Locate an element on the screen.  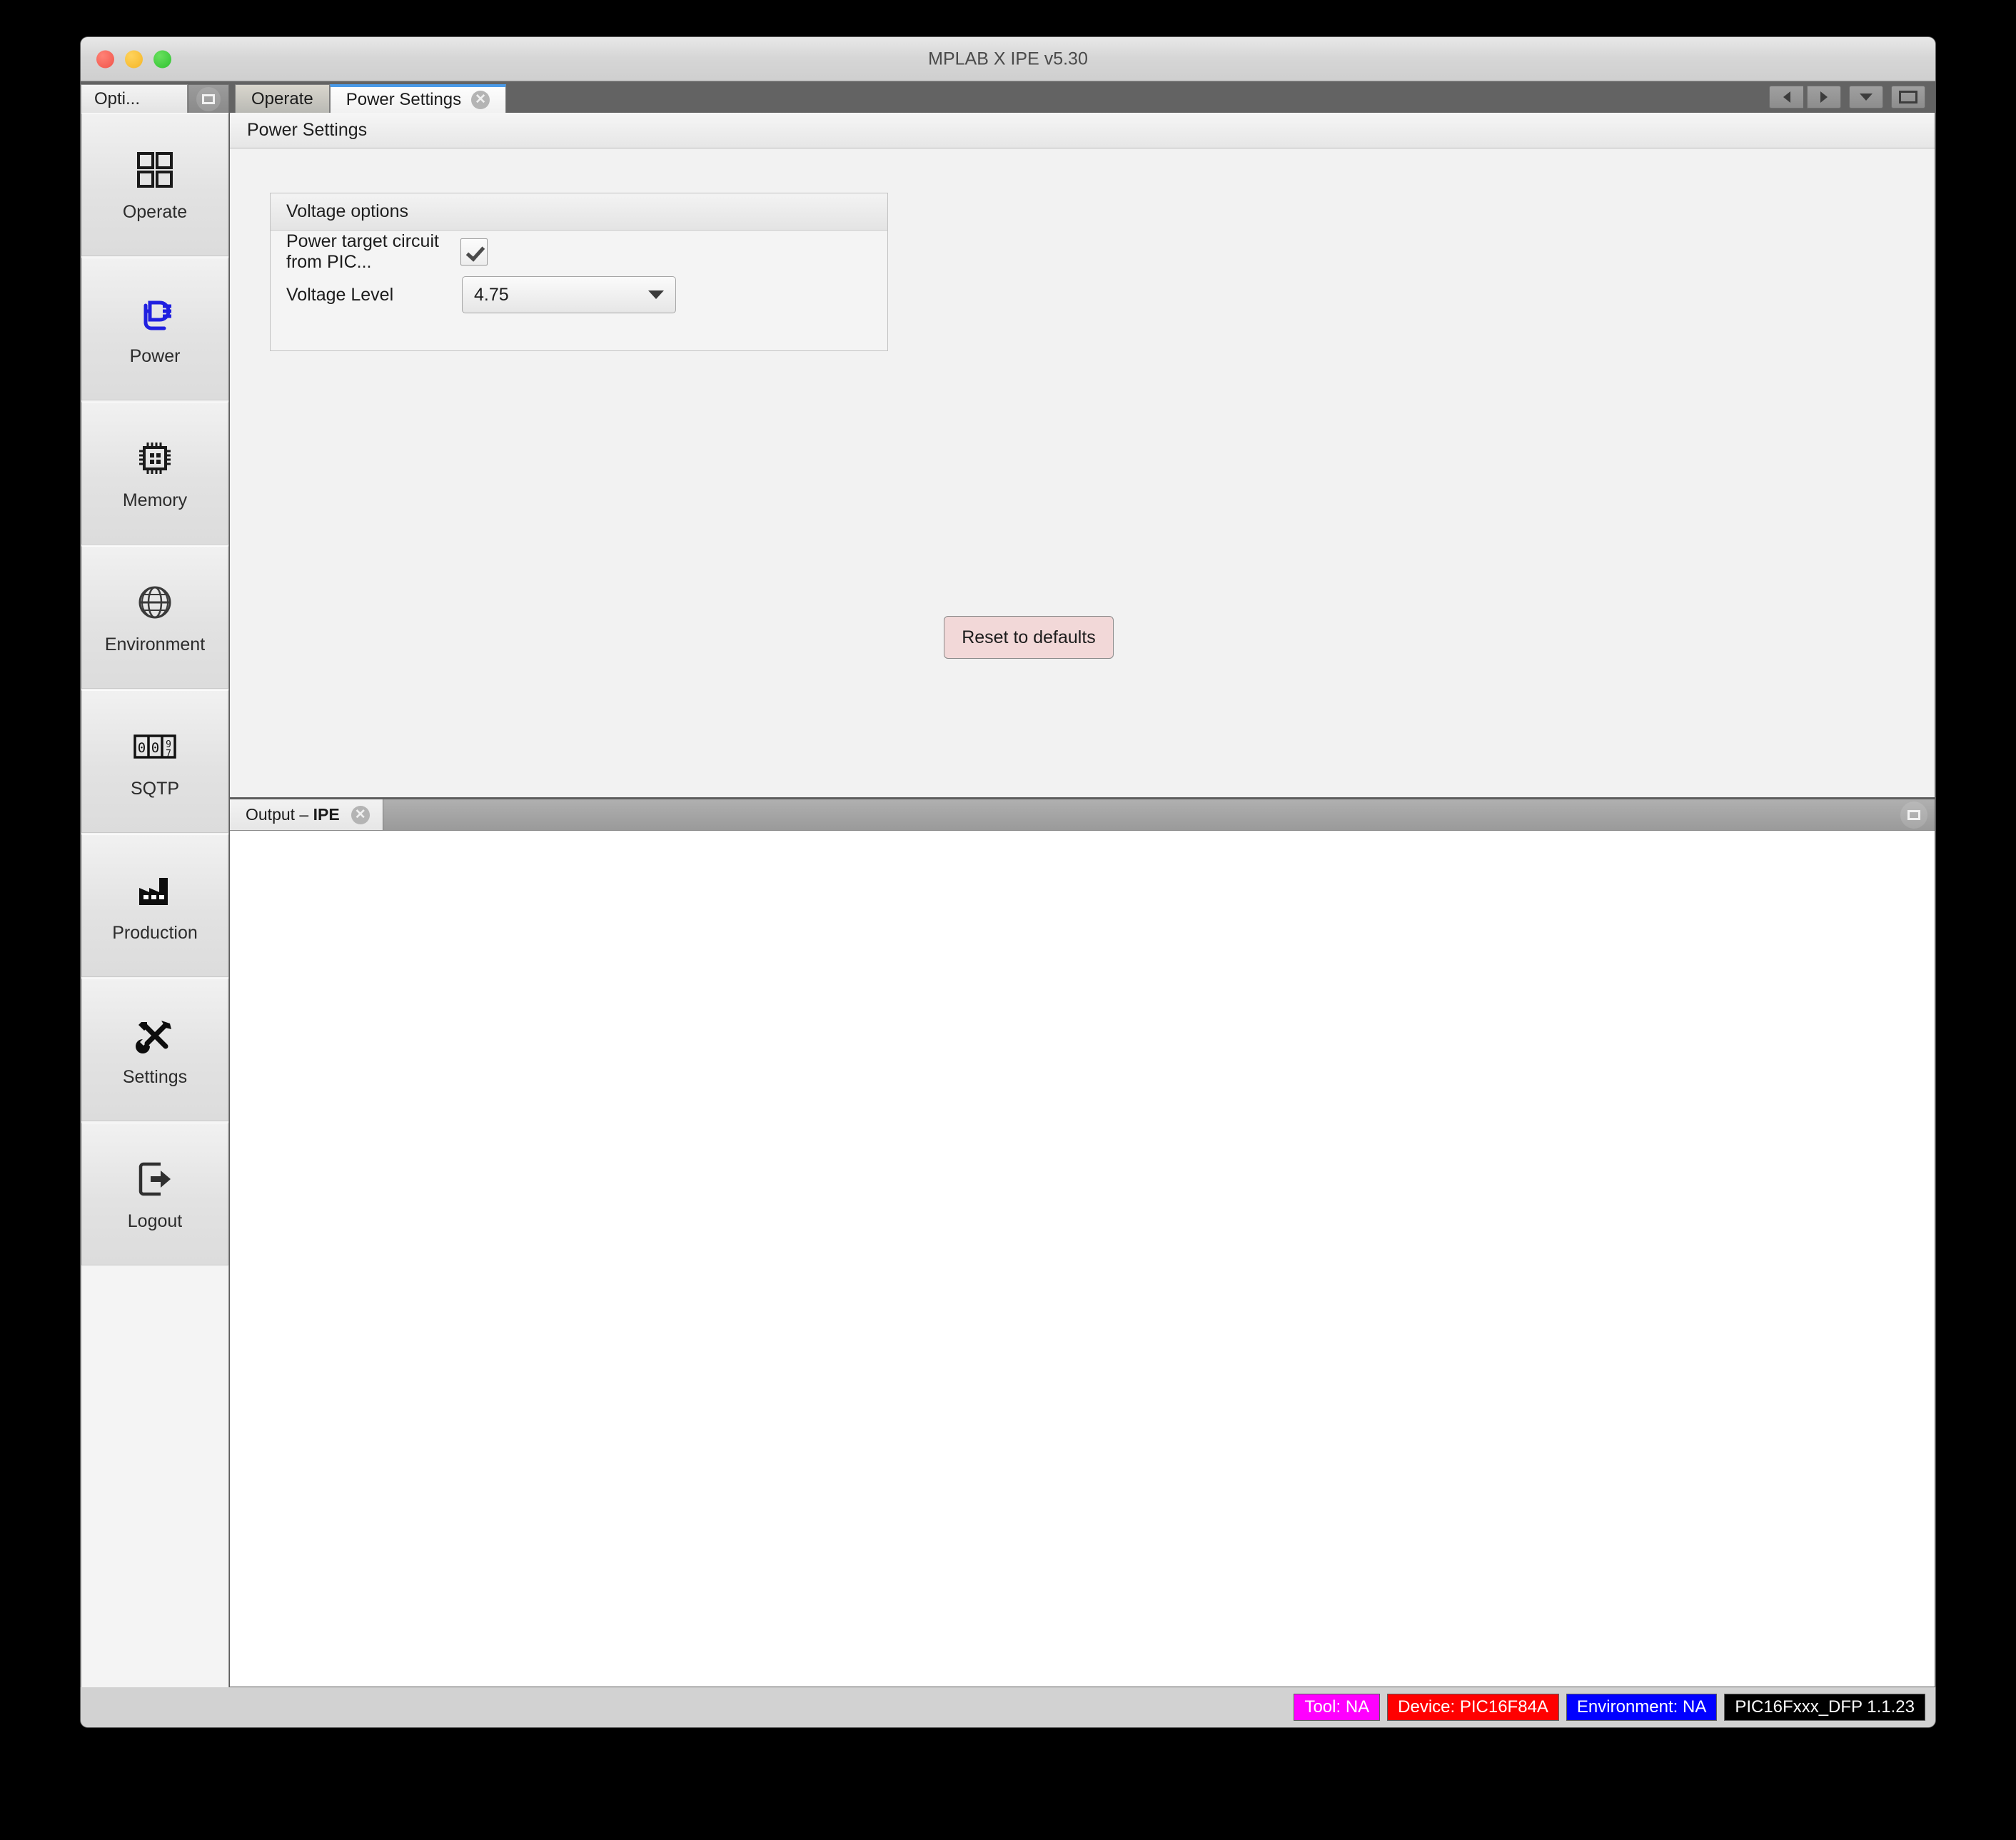
status-badge-environment: Environment: NA is located at coordinates (1642, 1707).